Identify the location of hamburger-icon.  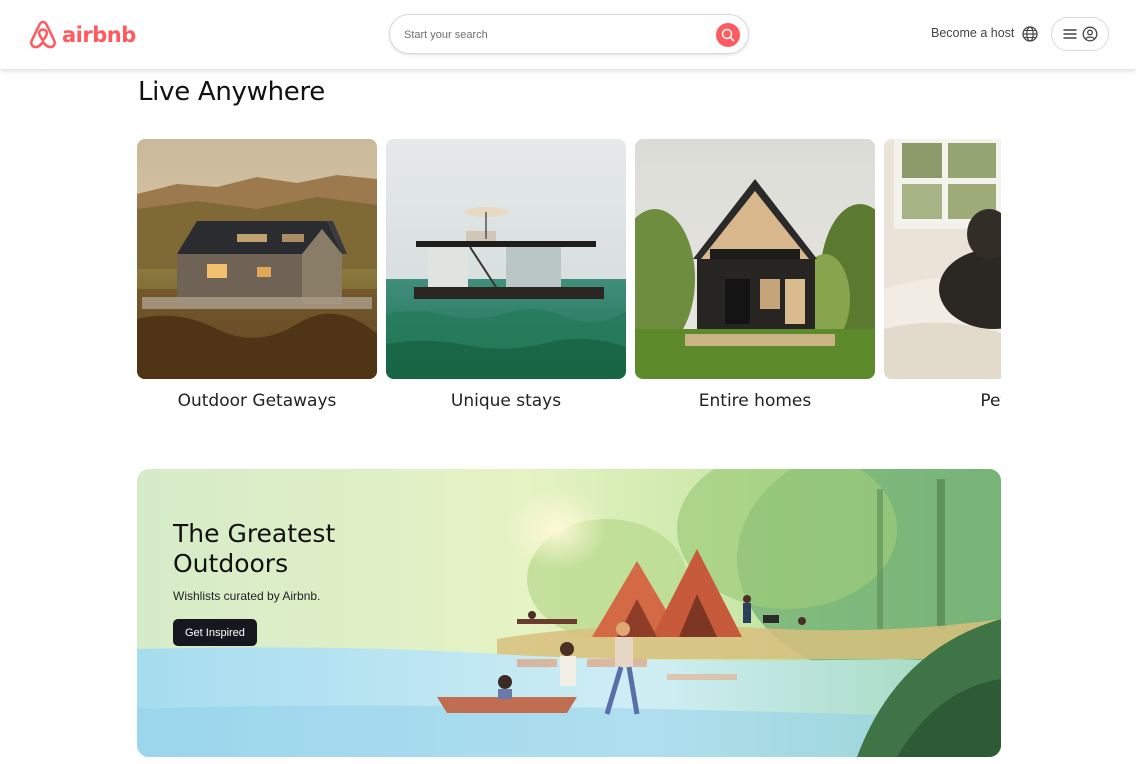
(1069, 34).